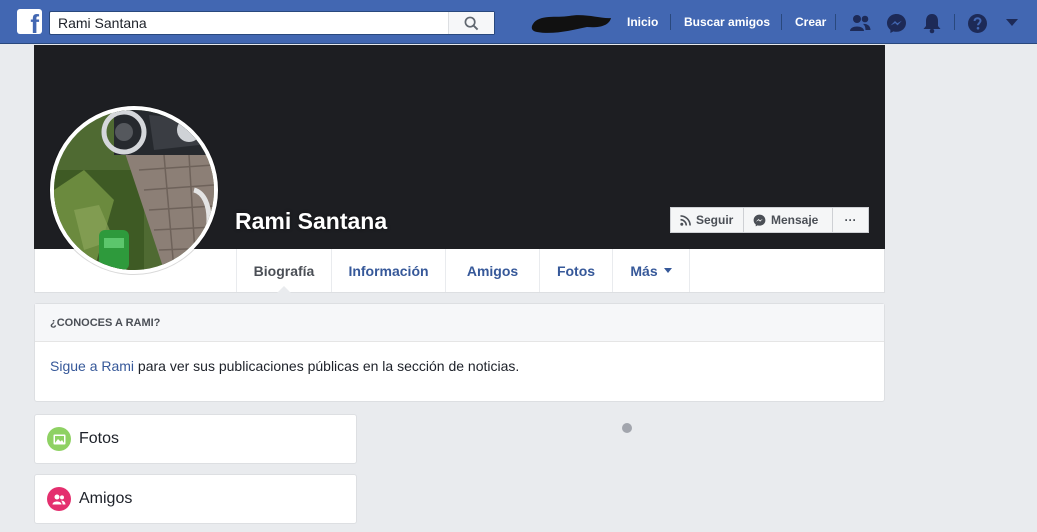 The image size is (1037, 532). Describe the element at coordinates (644, 270) in the screenshot. I see `tab-more-label: Más` at that location.